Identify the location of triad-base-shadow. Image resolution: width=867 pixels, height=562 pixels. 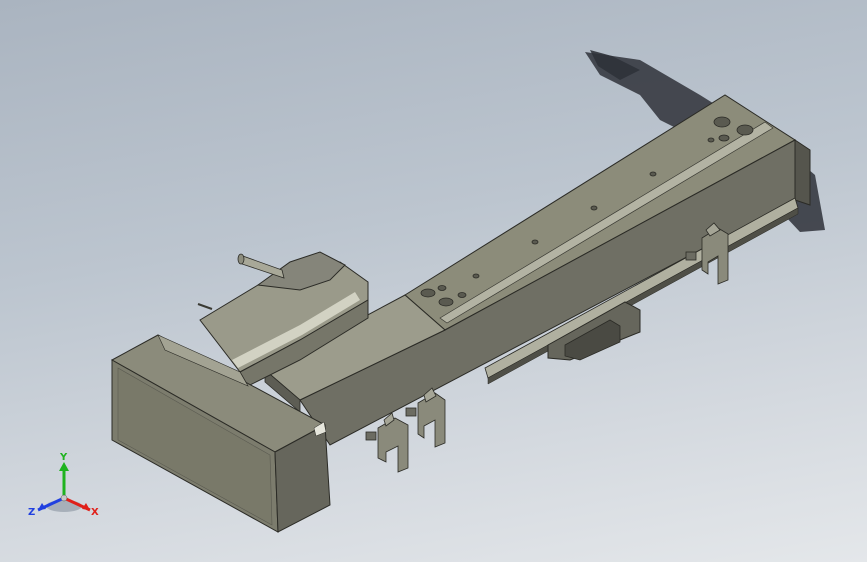
(64, 506).